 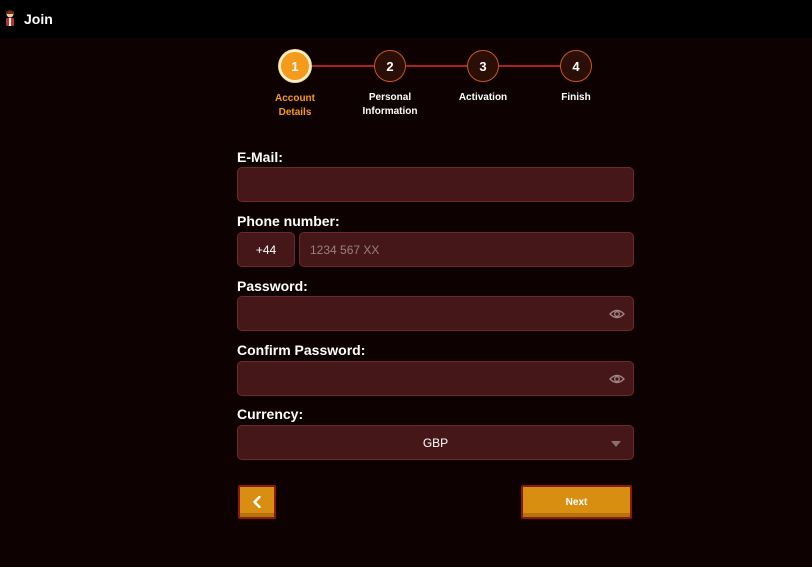 I want to click on currency-label: Currency:, so click(x=270, y=414).